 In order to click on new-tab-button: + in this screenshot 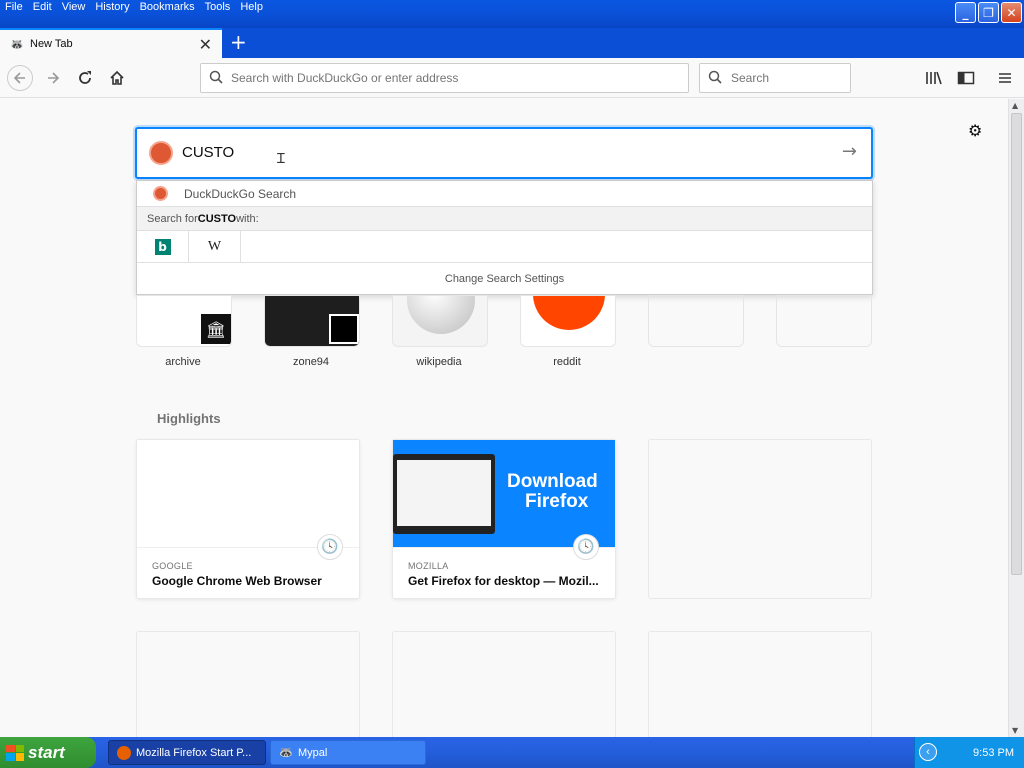, I will do `click(238, 42)`.